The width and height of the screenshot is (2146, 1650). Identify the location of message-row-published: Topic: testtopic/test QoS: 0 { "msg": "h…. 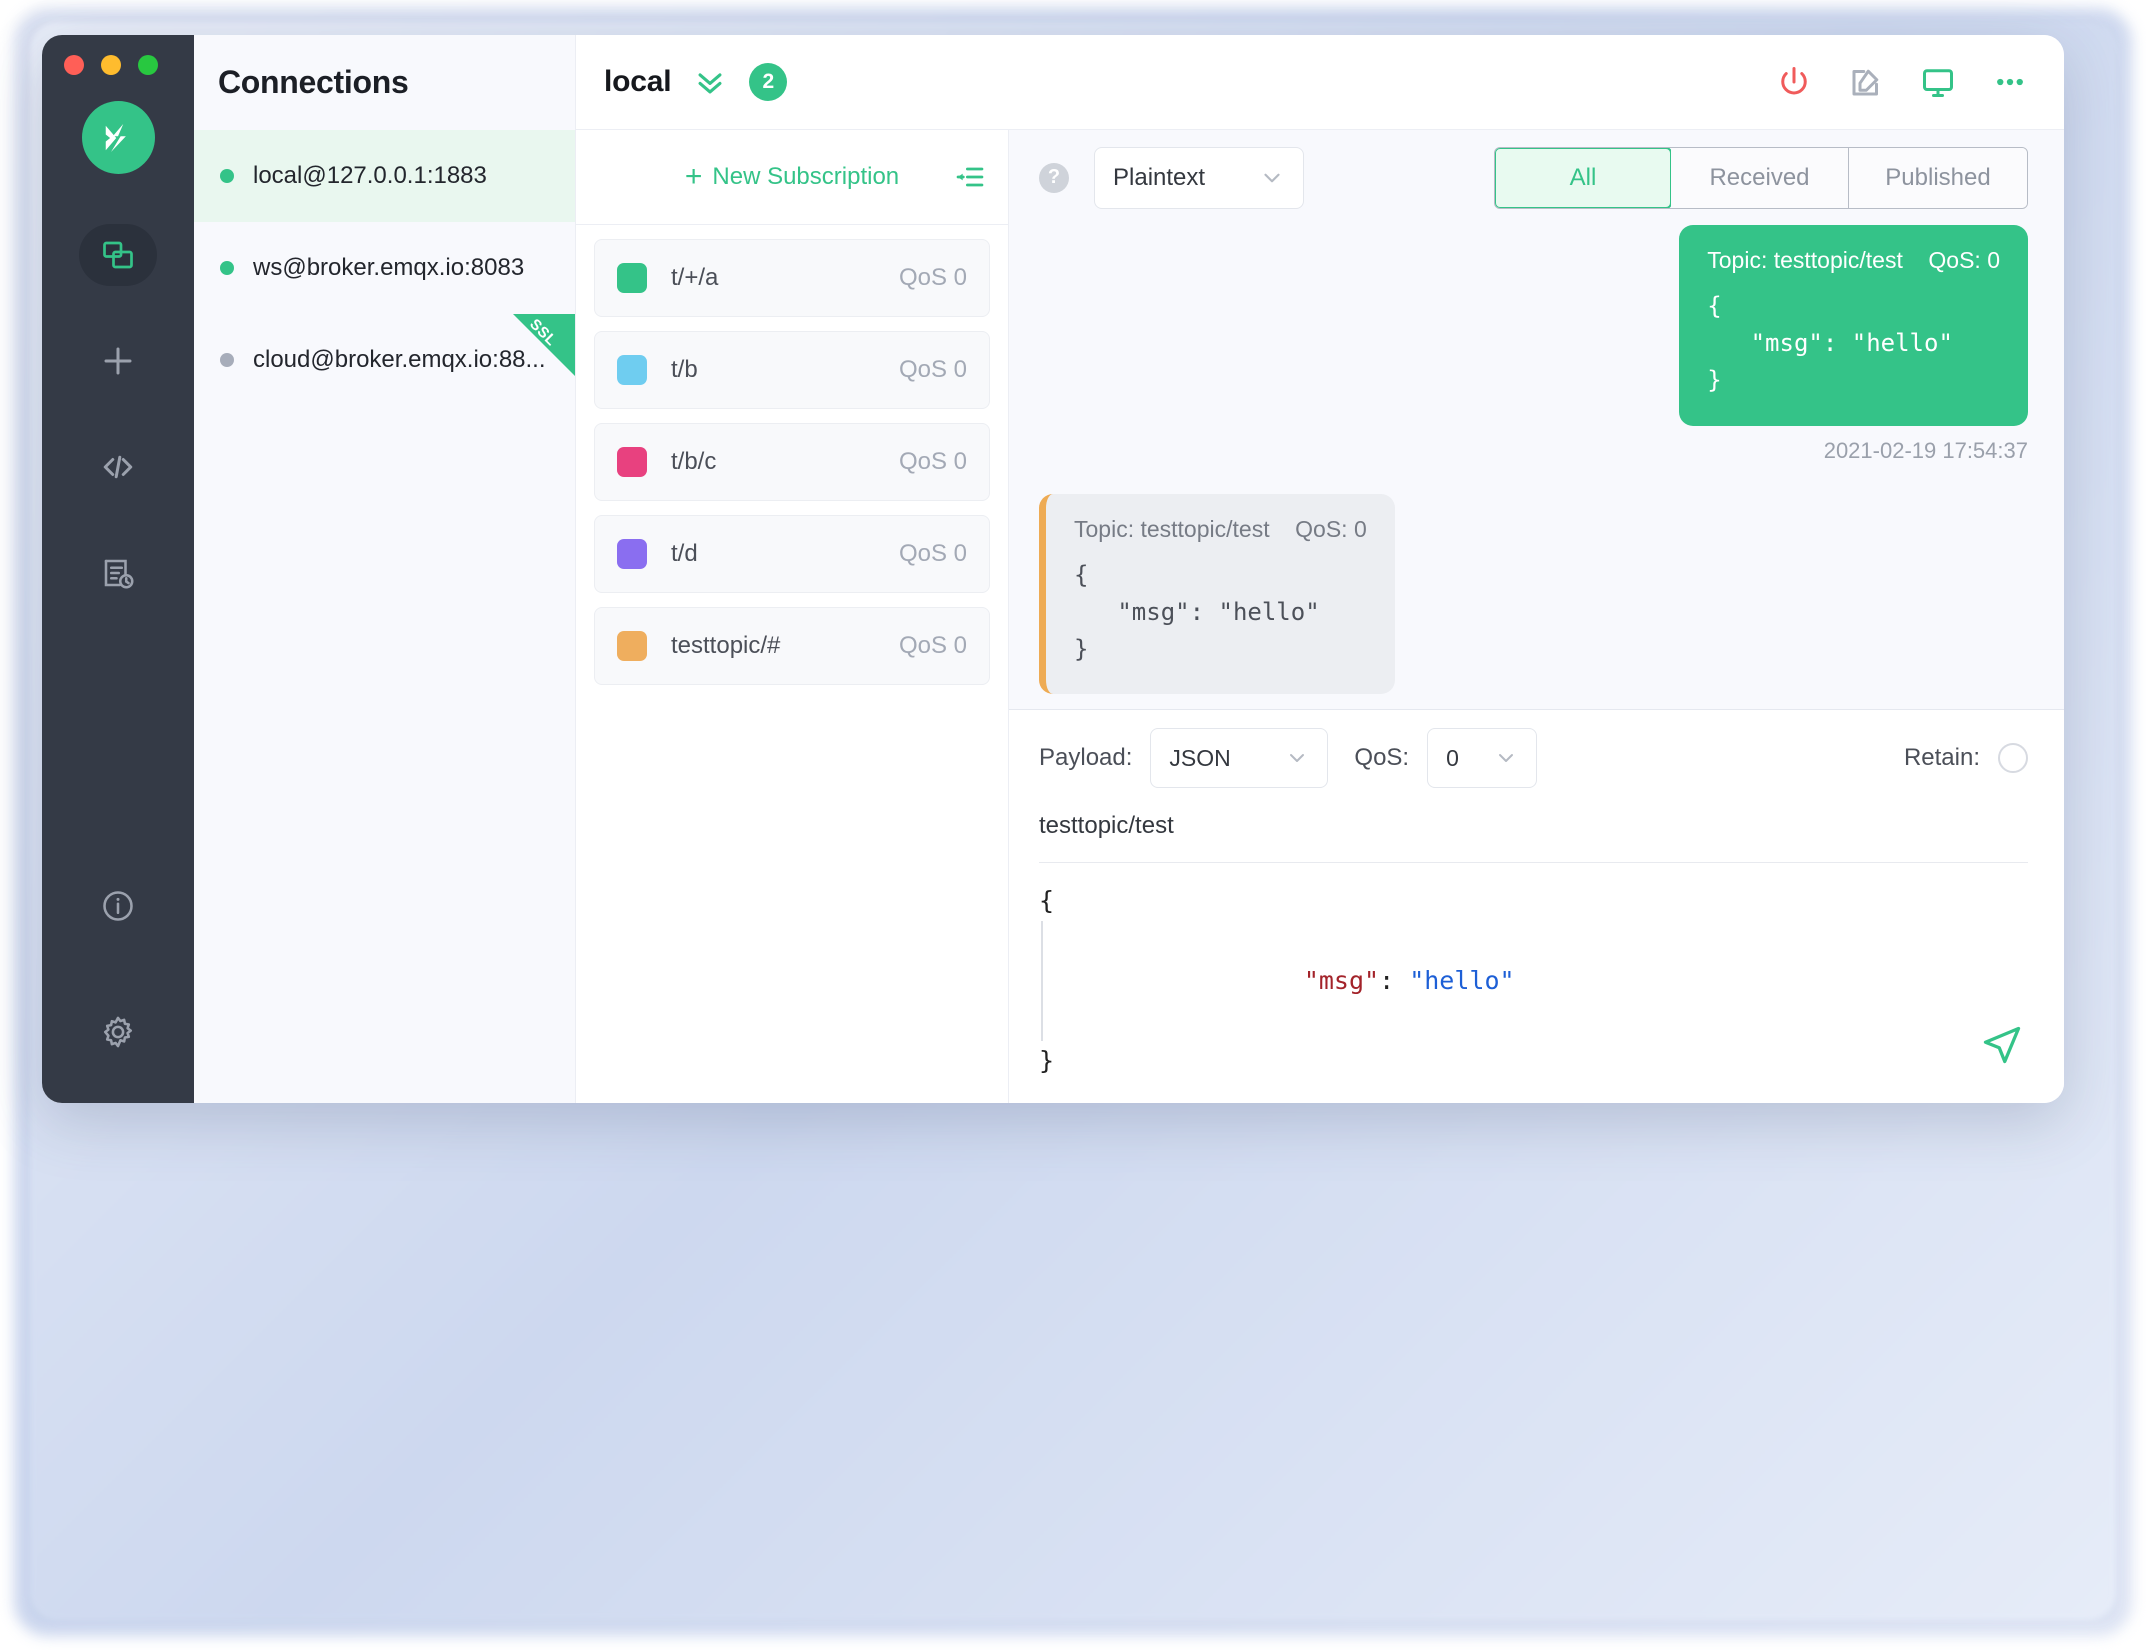
(1533, 344).